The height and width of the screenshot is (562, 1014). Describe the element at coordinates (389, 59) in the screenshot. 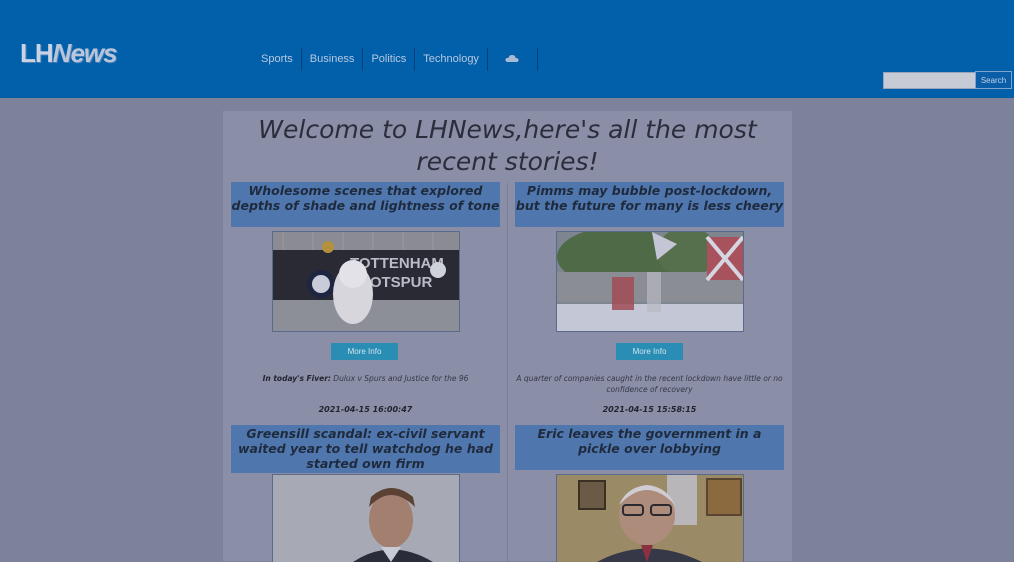

I see `nav-politics: Politics` at that location.